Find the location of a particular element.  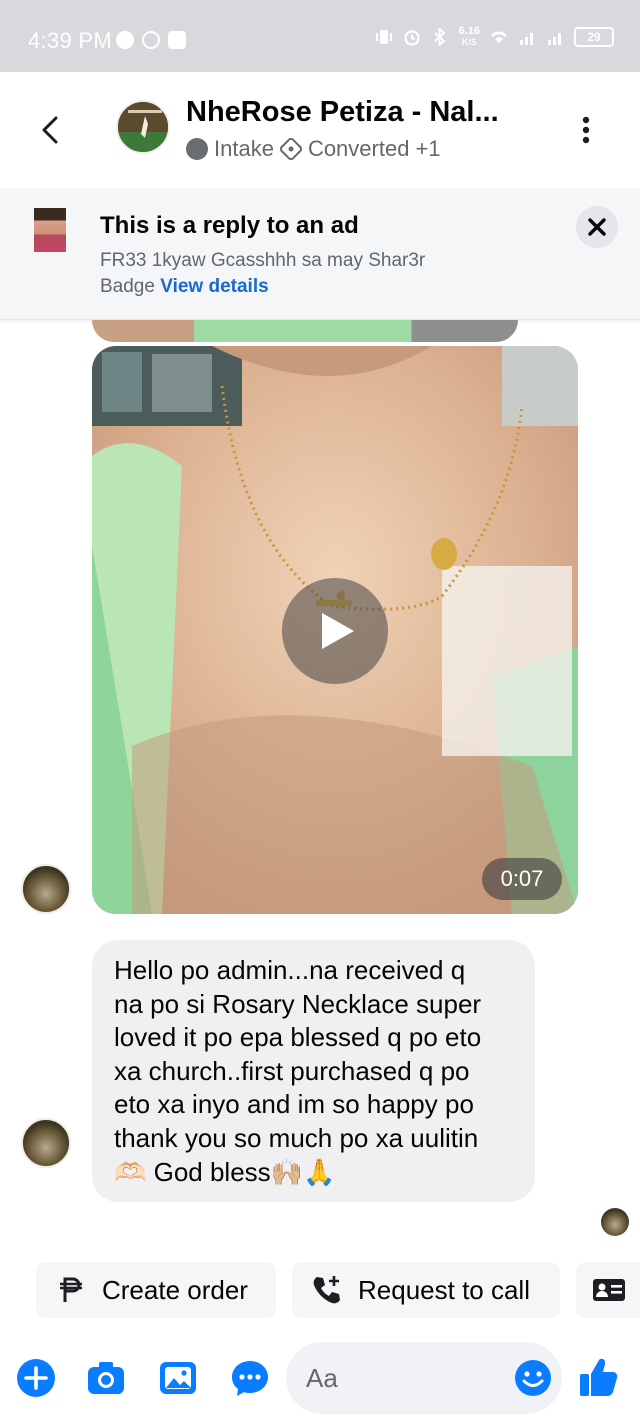

message-input is located at coordinates (406, 1378).